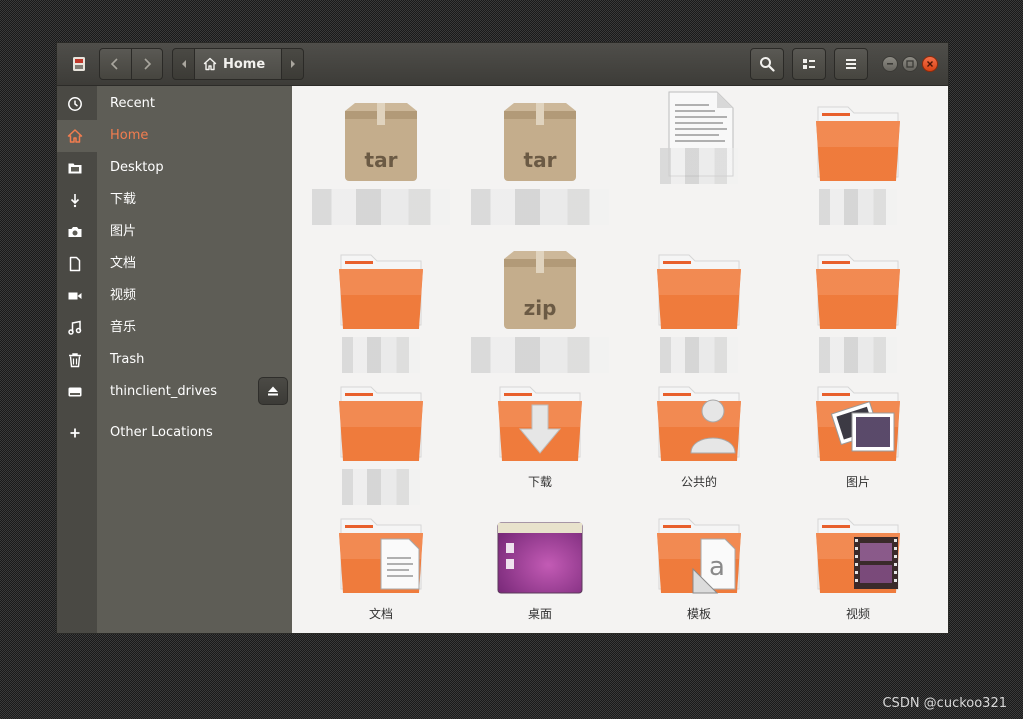  I want to click on sidebar-item-label: Other Locations, so click(161, 432).